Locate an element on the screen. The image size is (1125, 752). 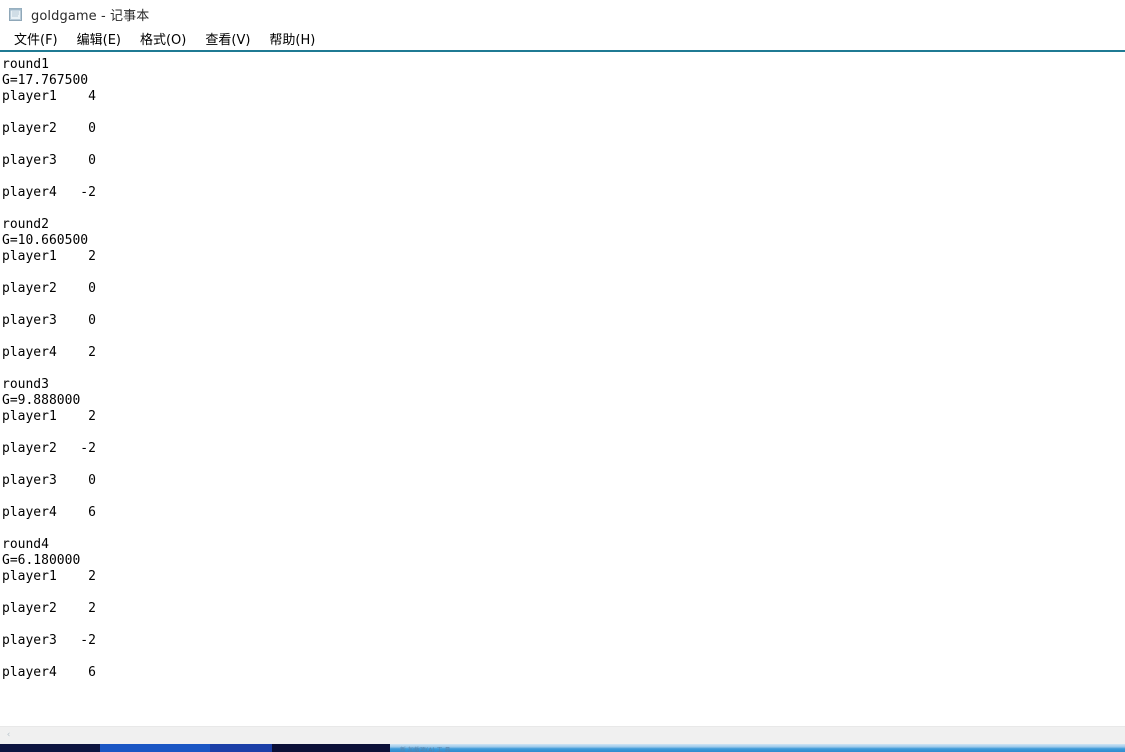
document-line: G=10.660500 is located at coordinates (45, 240).